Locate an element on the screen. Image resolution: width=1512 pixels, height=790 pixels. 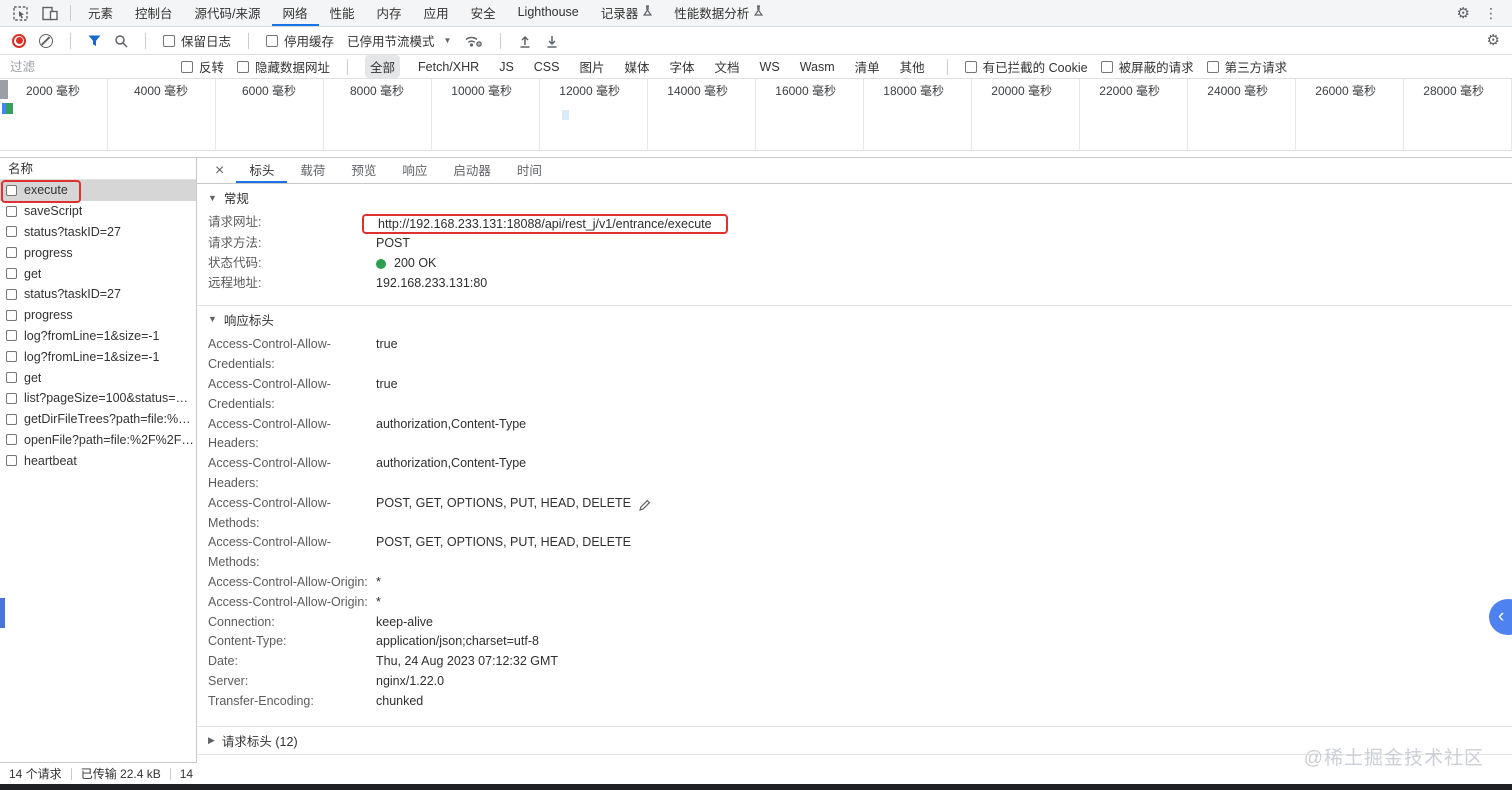
export-har-icon is located at coordinates (552, 41).